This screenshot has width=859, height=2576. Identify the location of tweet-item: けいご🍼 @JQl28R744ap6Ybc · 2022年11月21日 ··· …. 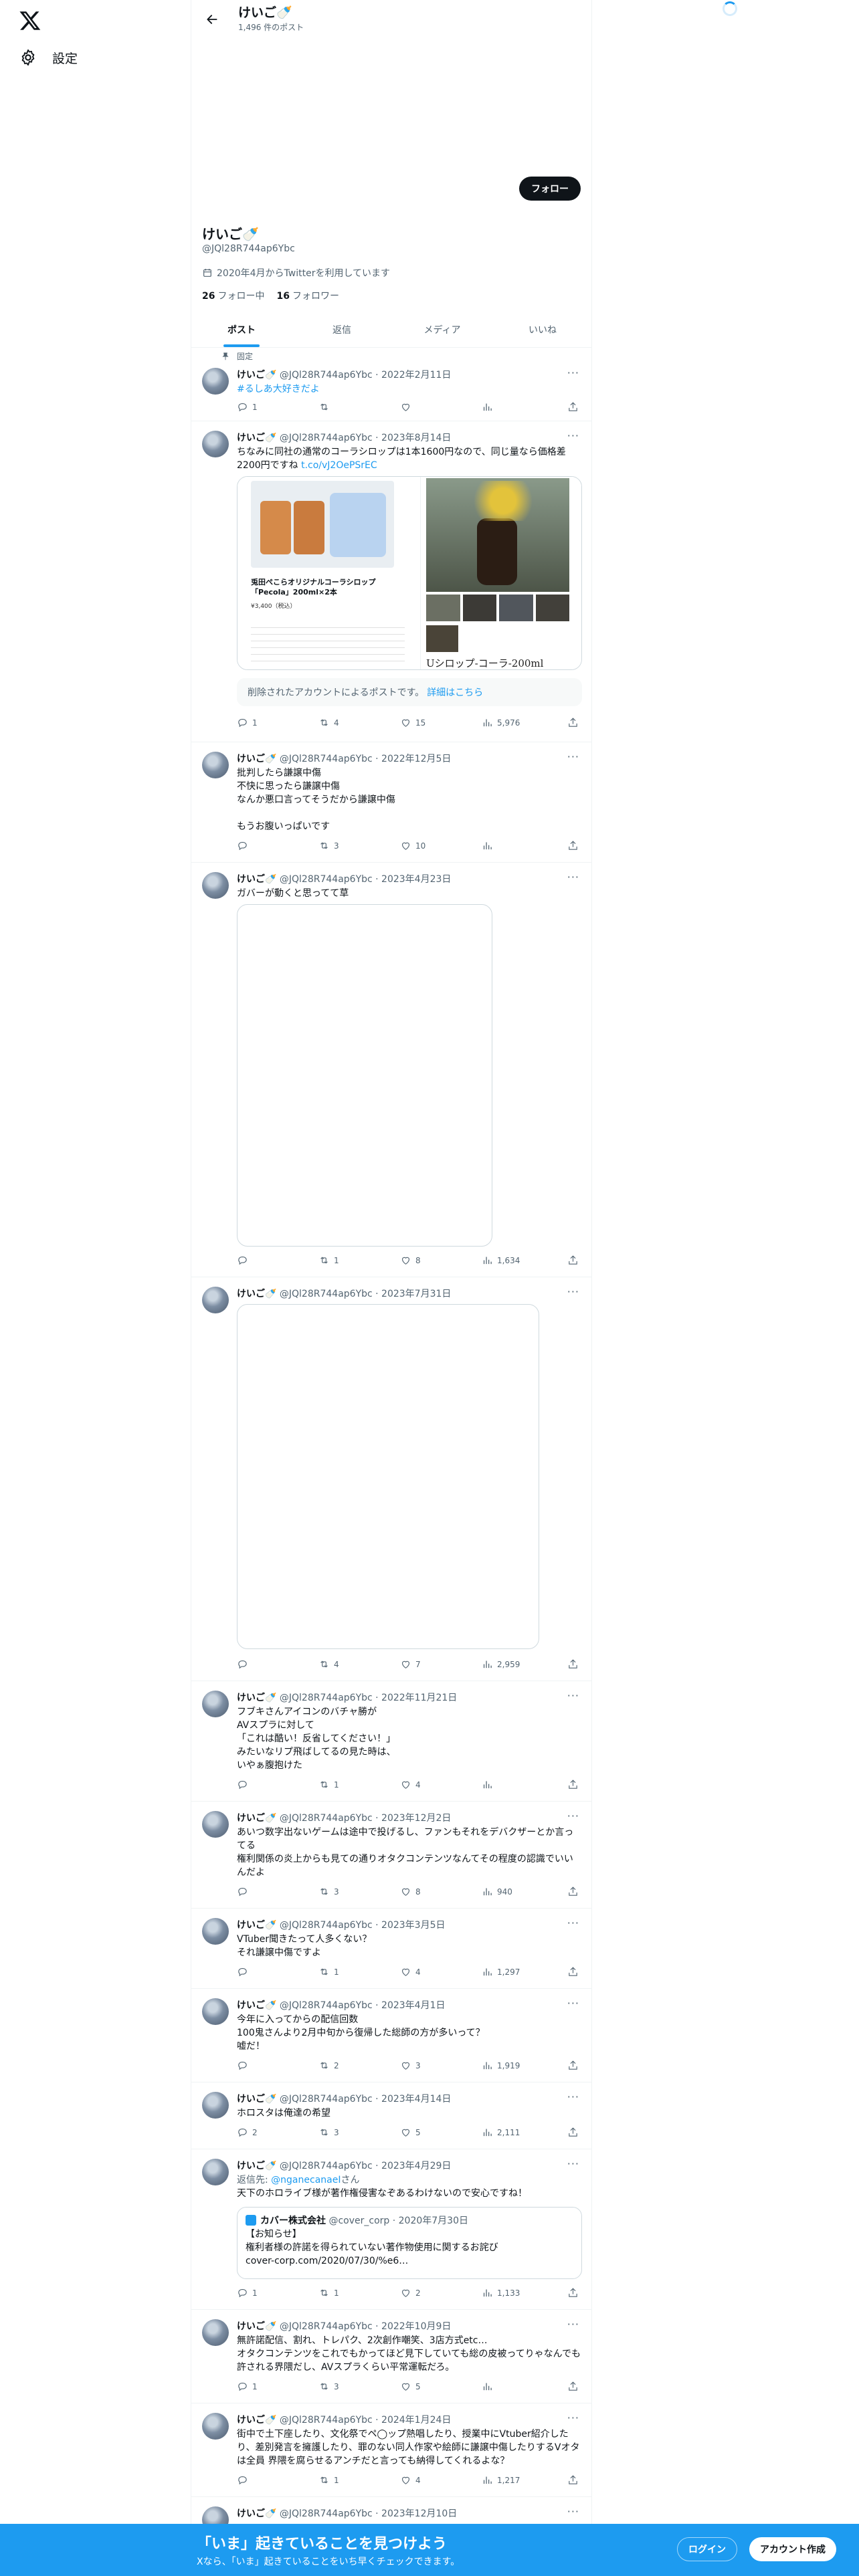
(391, 1741).